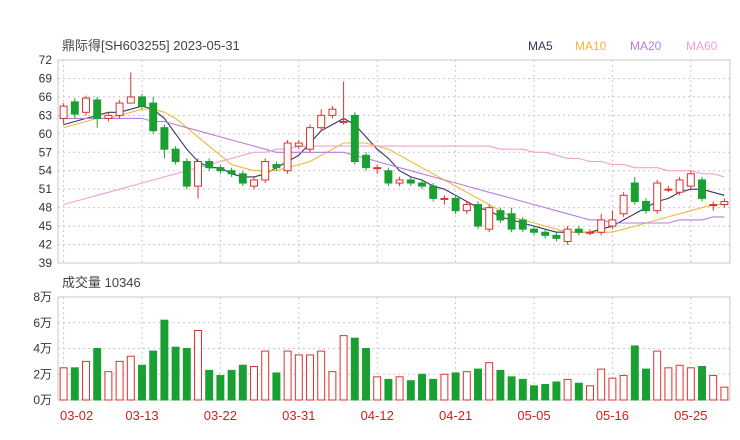 The image size is (740, 440). Describe the element at coordinates (646, 46) in the screenshot. I see `legend-ma20: MA20` at that location.